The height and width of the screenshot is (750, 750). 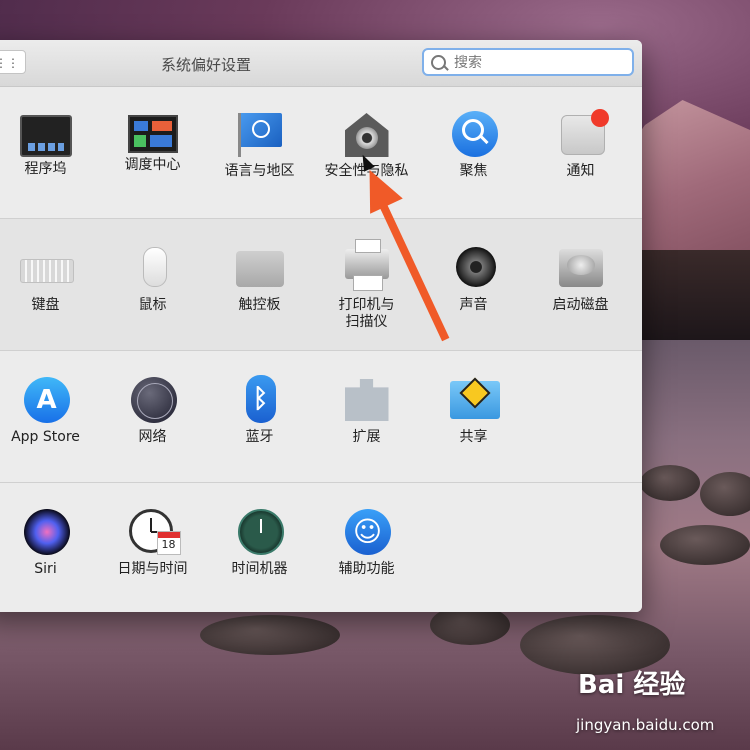 What do you see at coordinates (473, 437) in the screenshot?
I see `pane-label: 共享` at bounding box center [473, 437].